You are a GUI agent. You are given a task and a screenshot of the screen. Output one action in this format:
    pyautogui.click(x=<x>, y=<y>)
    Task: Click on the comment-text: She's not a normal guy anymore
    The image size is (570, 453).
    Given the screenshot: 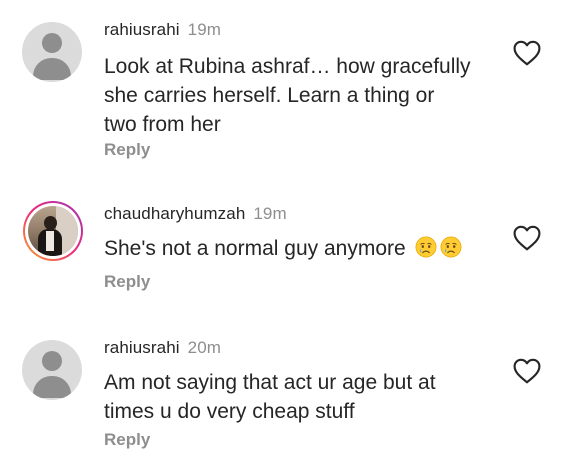 What is the action you would take?
    pyautogui.click(x=314, y=248)
    